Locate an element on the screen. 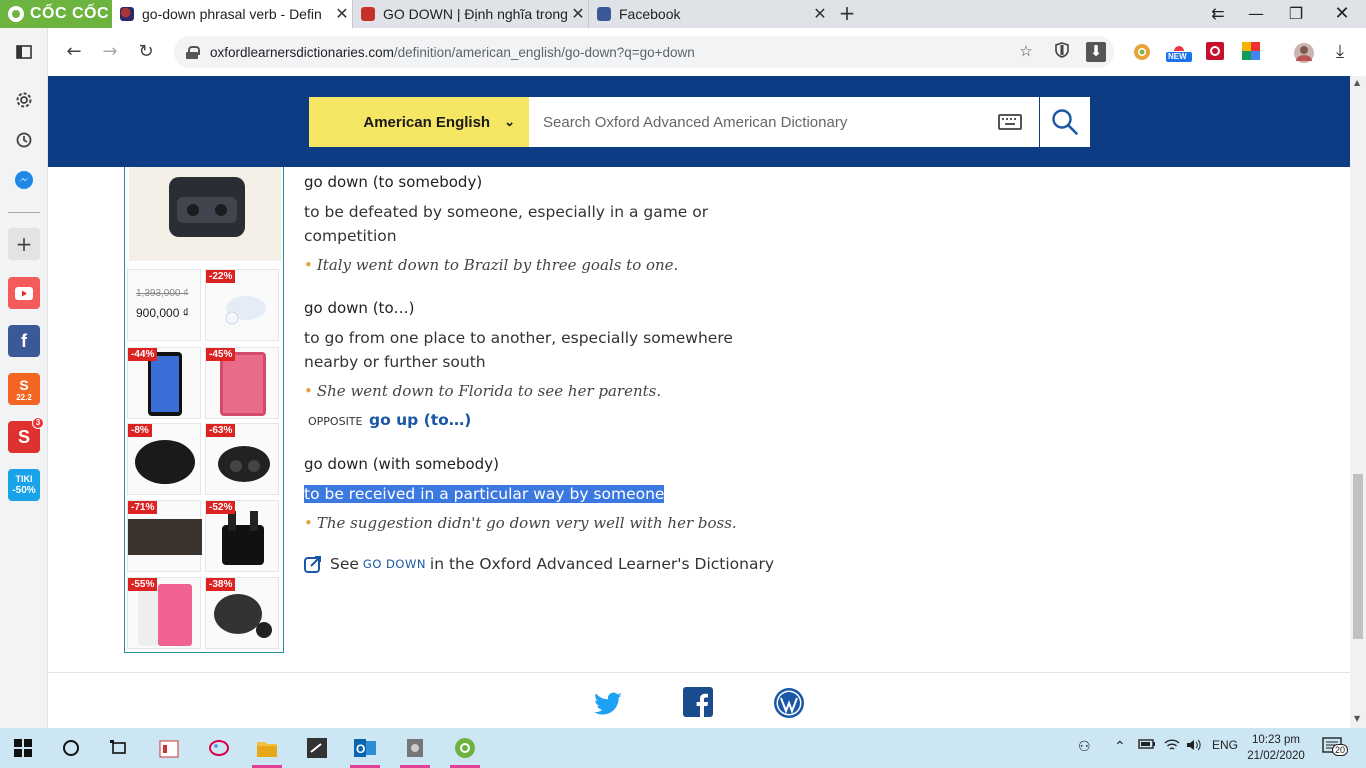 The height and width of the screenshot is (768, 1366). history-icon is located at coordinates (24, 140).